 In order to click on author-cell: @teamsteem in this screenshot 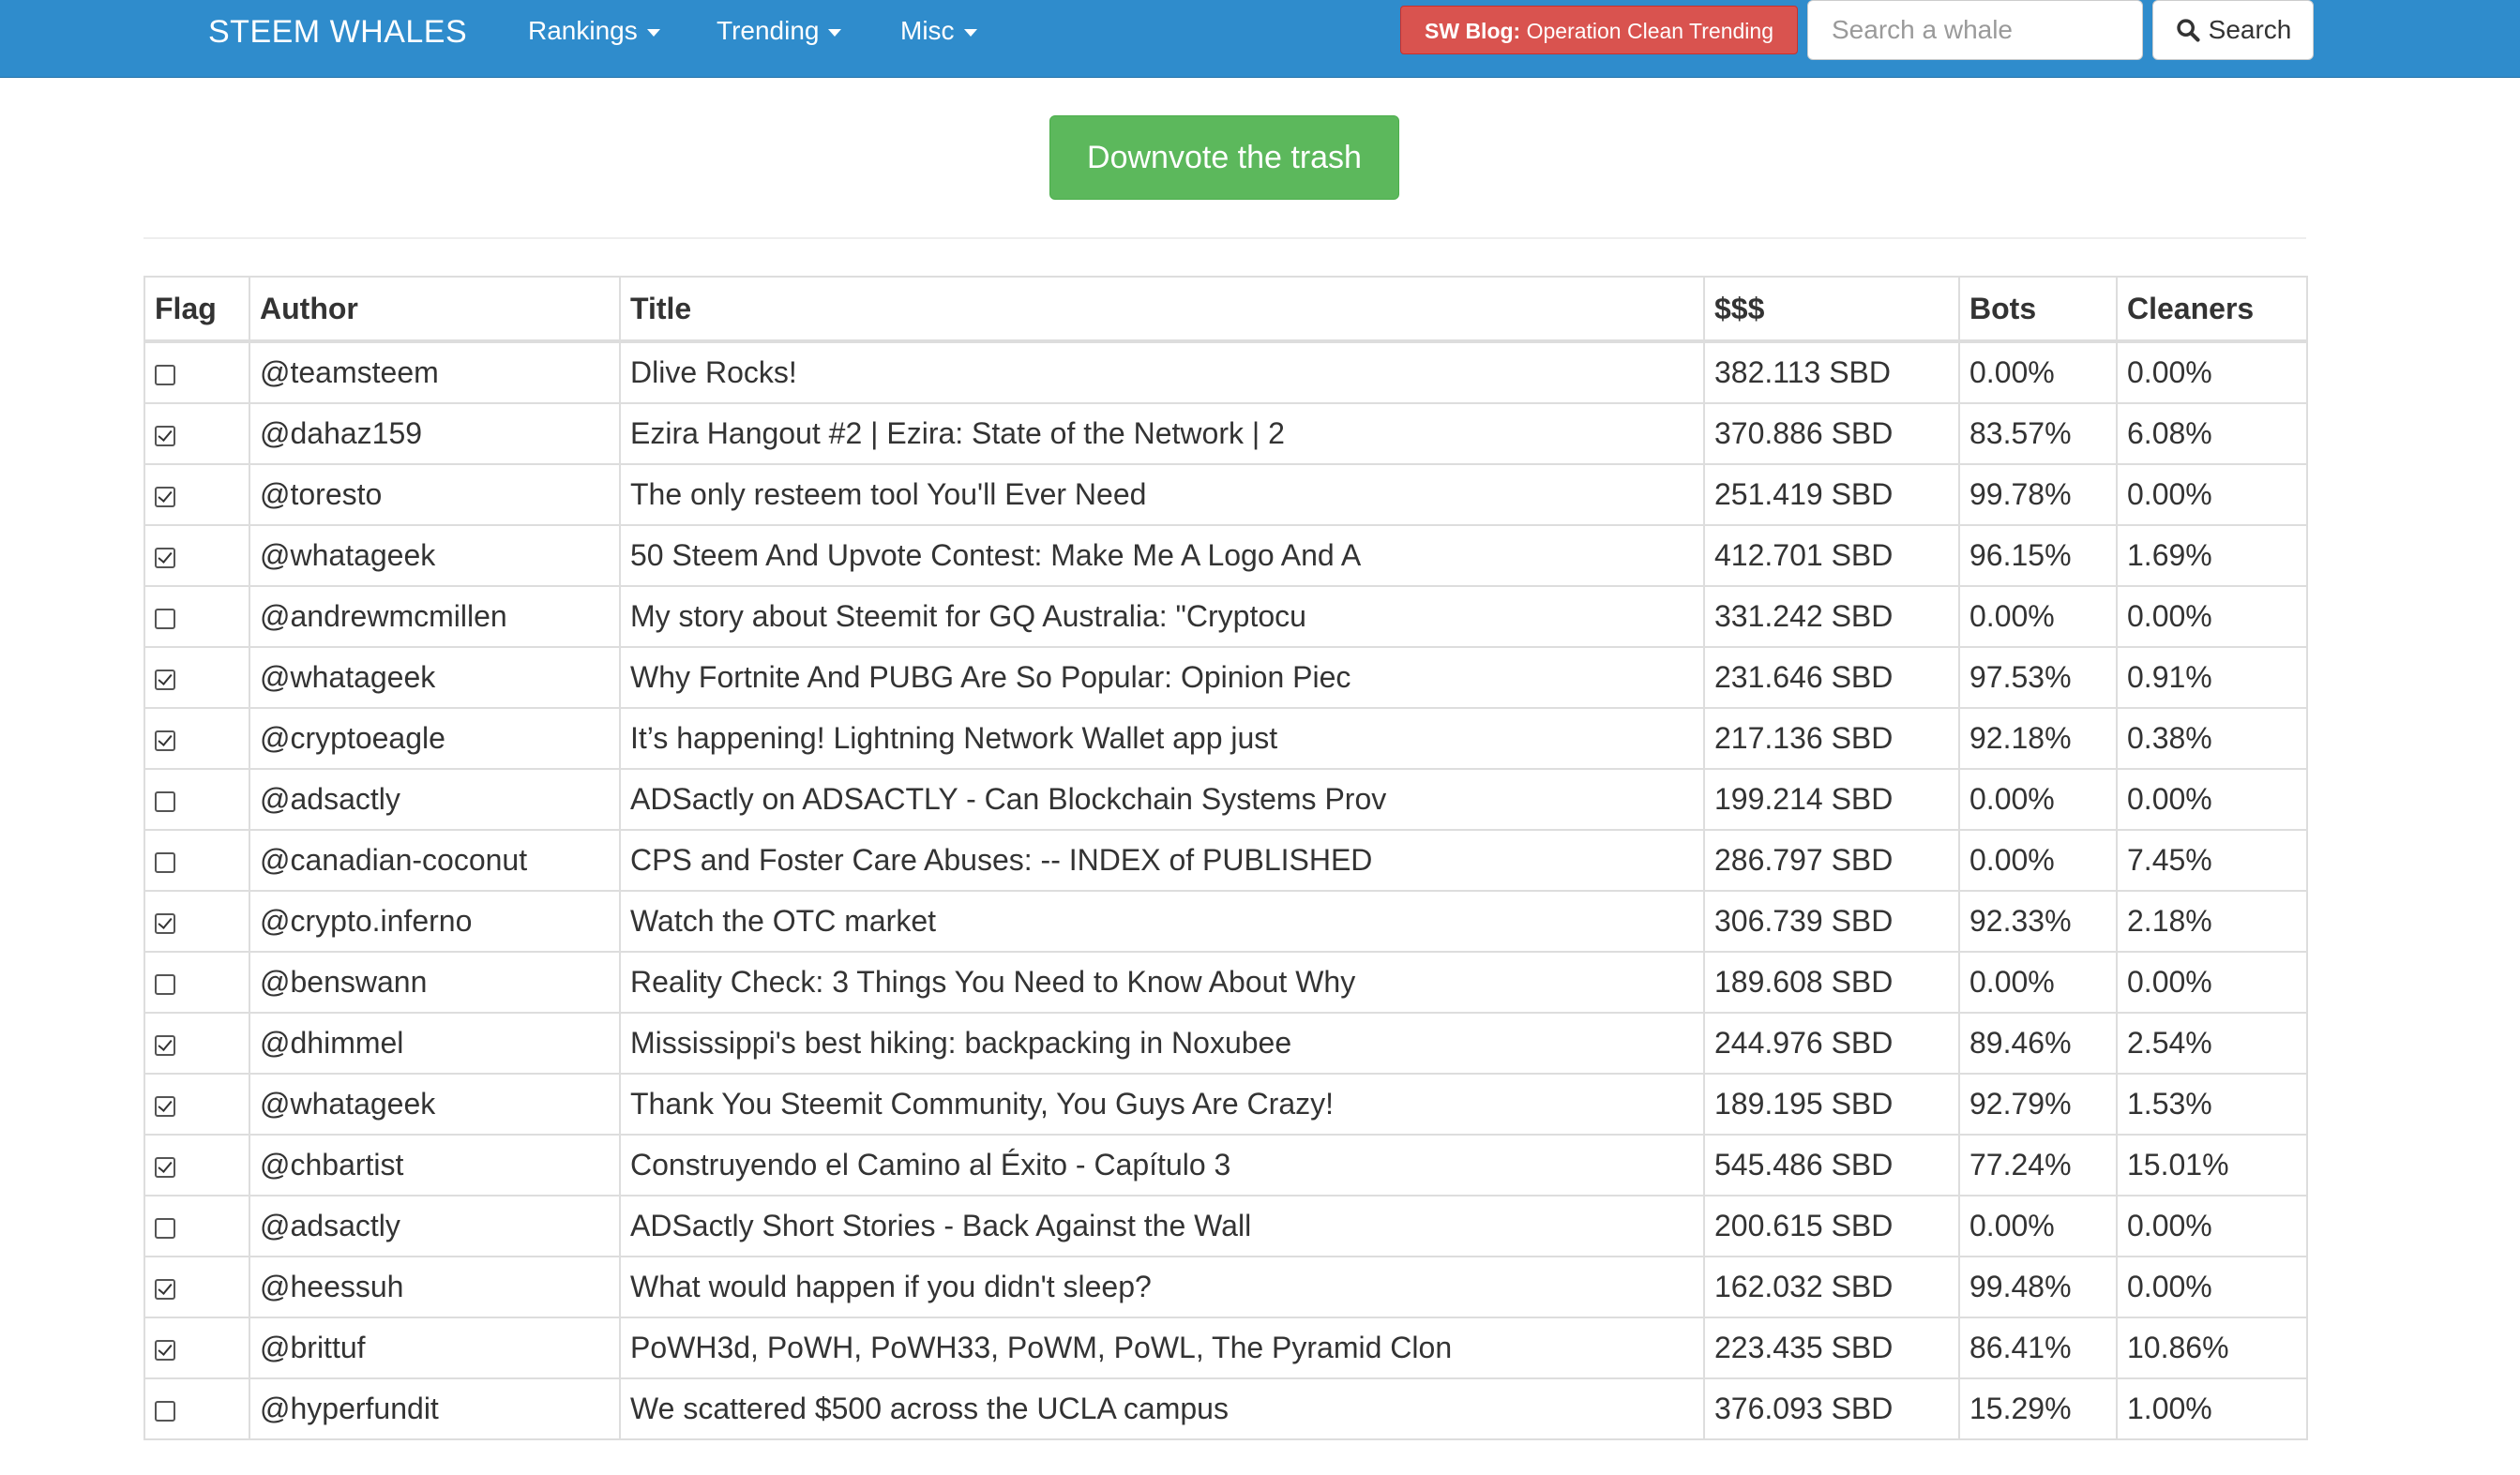, I will do `click(435, 372)`.